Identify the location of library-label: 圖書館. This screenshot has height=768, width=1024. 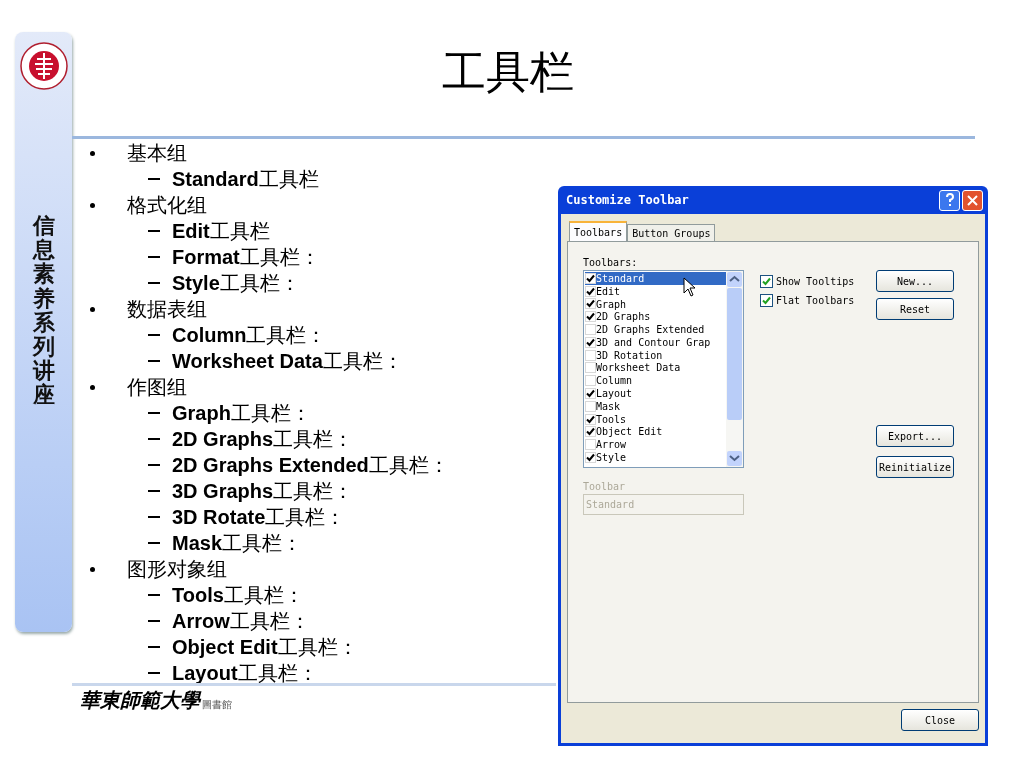
(217, 705).